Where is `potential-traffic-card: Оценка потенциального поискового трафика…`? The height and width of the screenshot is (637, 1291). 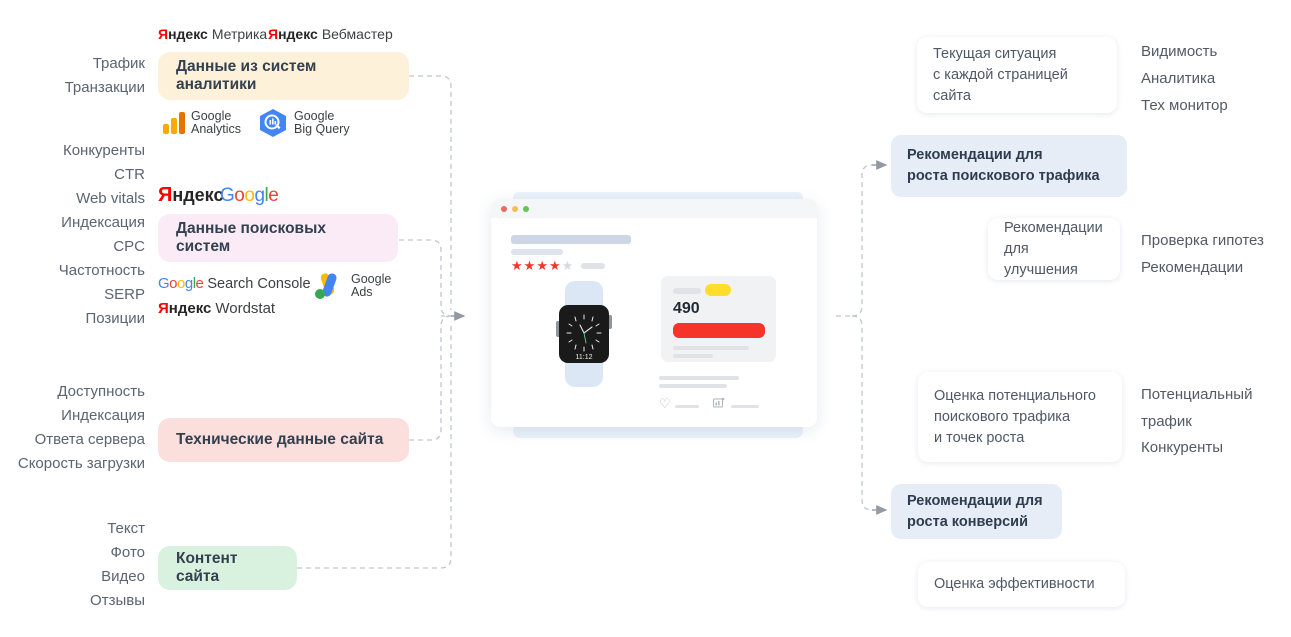 potential-traffic-card: Оценка потенциального поискового трафика… is located at coordinates (1020, 417).